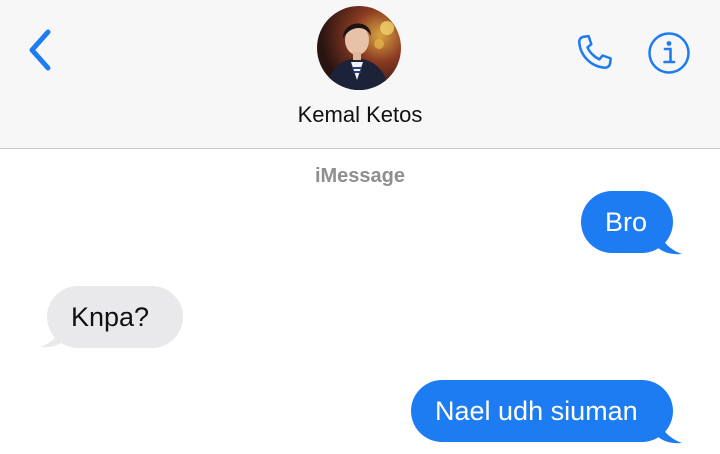  I want to click on phone-icon, so click(594, 52).